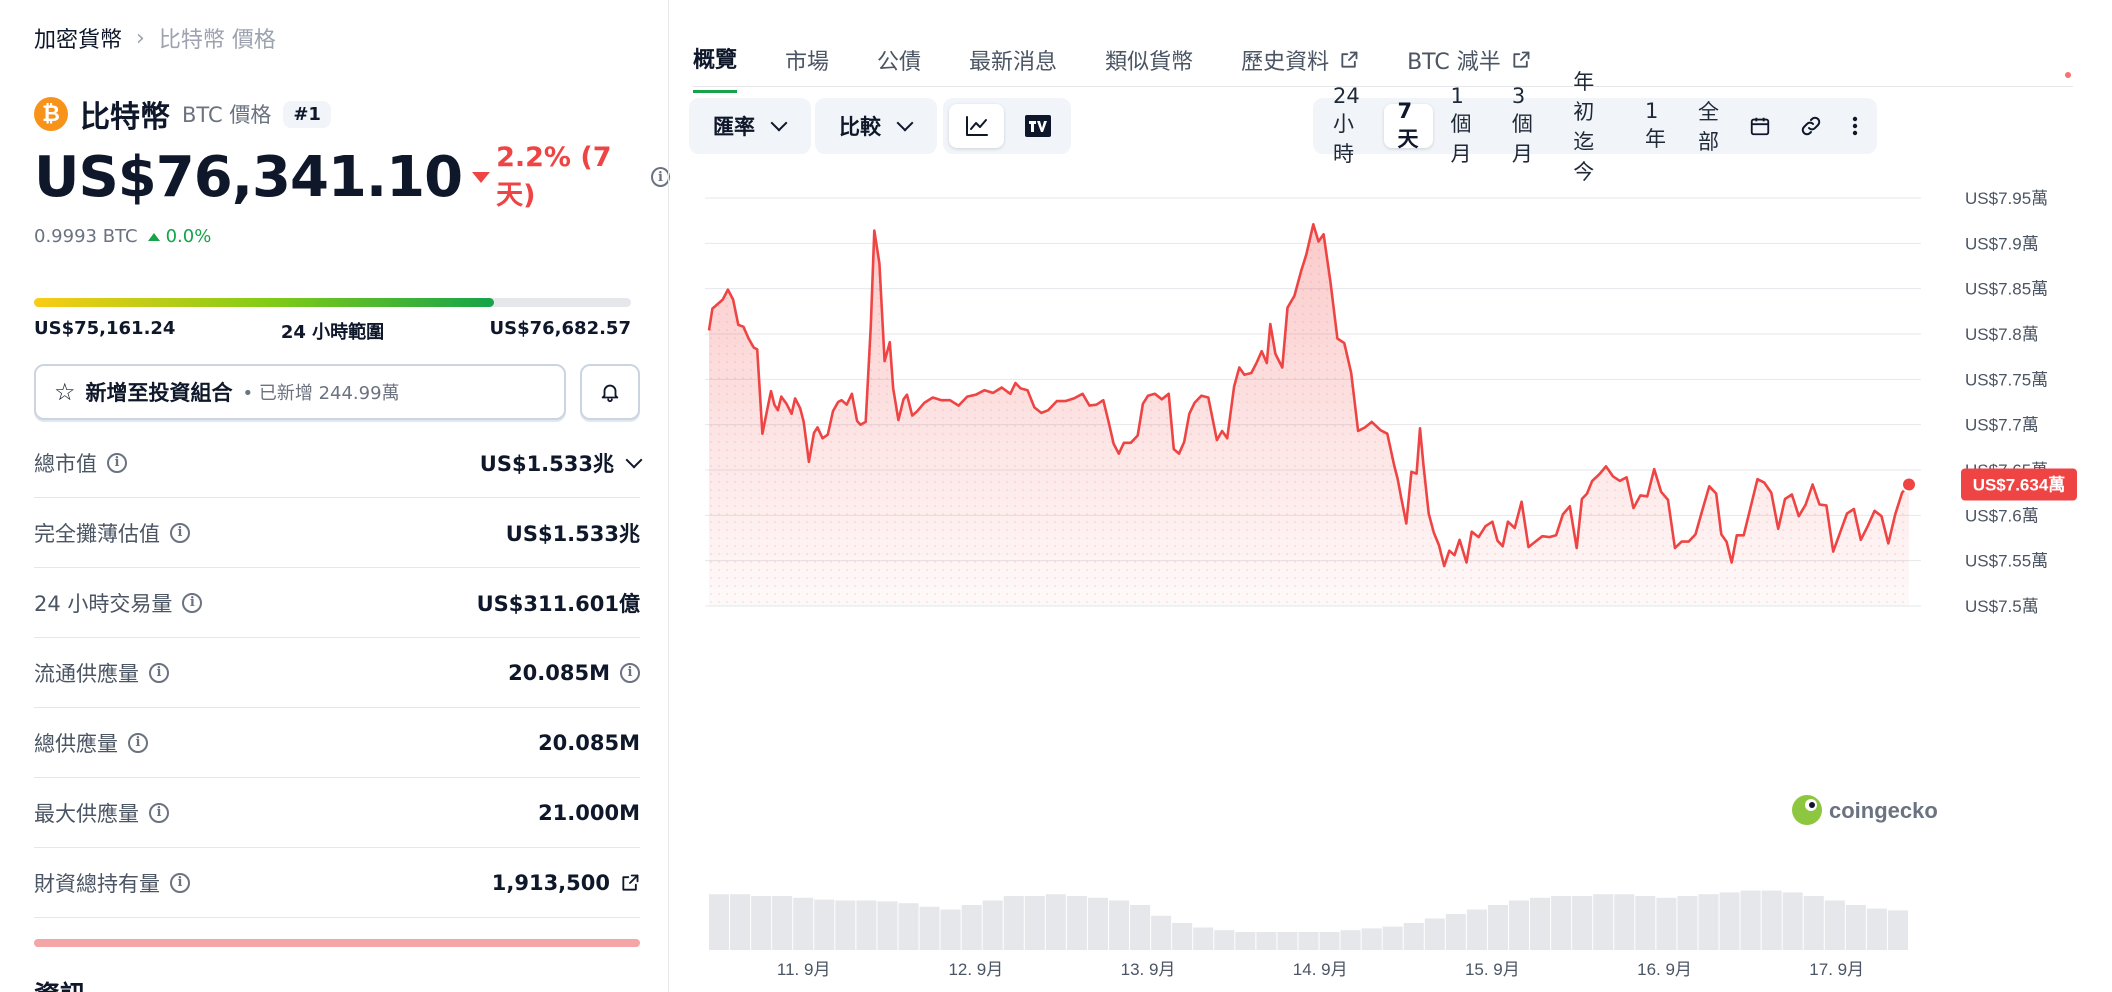 The height and width of the screenshot is (992, 2112). Describe the element at coordinates (899, 62) in the screenshot. I see `tab-label: 公債` at that location.